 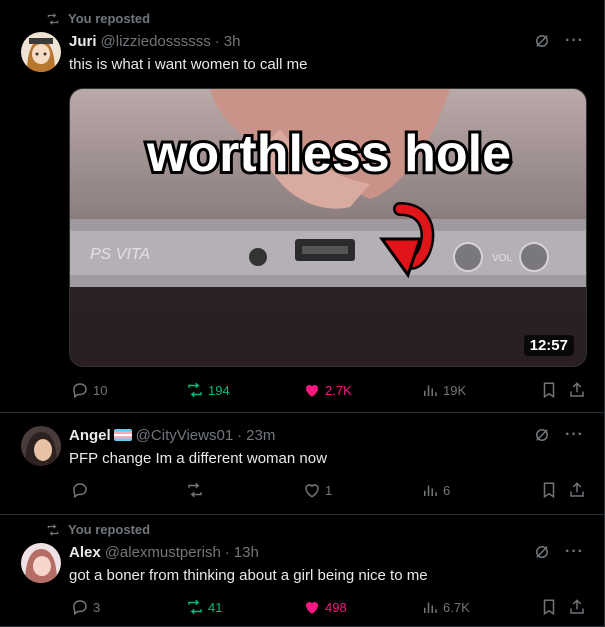 What do you see at coordinates (326, 552) in the screenshot?
I see `post-header: Alex @alexmustperish · 13h ···` at bounding box center [326, 552].